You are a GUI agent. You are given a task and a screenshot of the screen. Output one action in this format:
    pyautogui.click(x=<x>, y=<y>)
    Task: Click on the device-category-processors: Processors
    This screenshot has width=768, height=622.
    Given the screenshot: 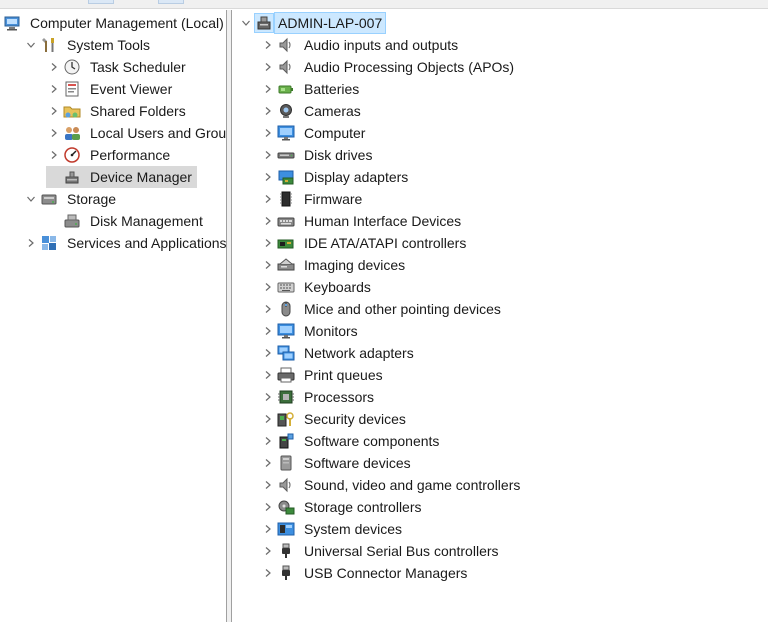 What is the action you would take?
    pyautogui.click(x=318, y=397)
    